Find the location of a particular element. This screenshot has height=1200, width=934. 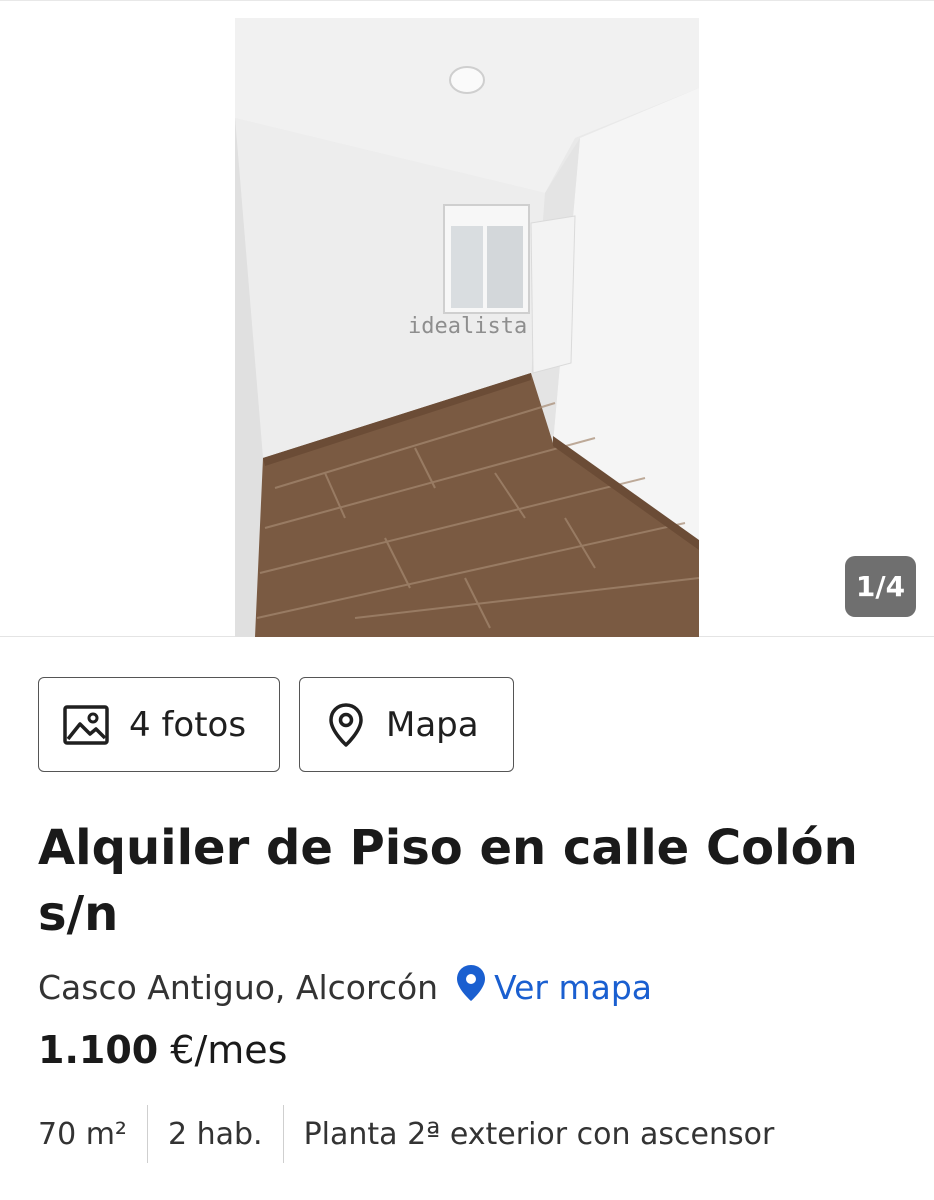

top-divider is located at coordinates (467, 0).